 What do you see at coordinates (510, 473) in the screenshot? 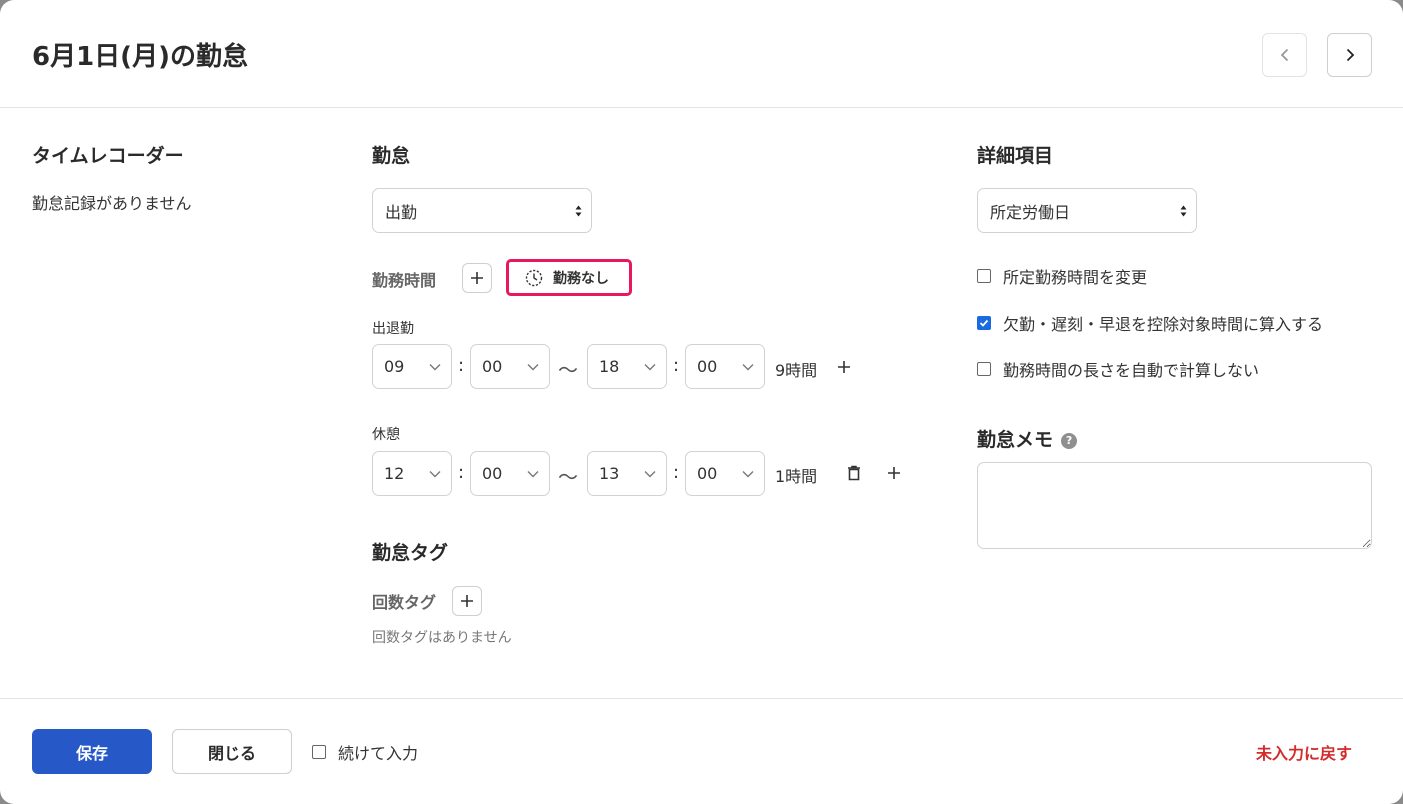
I see `break-start-minute-select: 00` at bounding box center [510, 473].